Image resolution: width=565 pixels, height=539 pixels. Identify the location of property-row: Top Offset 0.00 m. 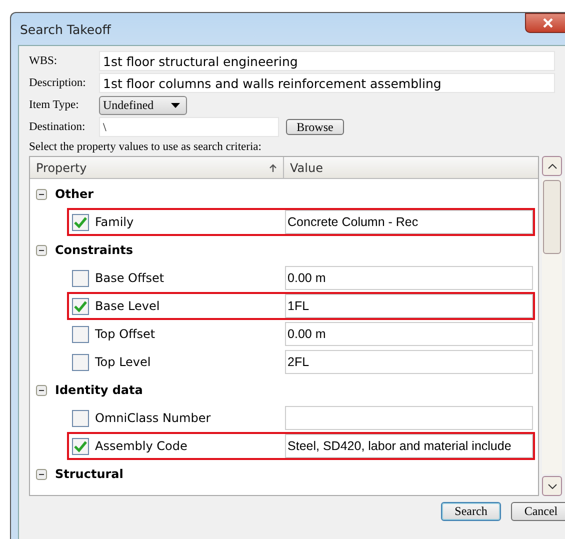
(301, 334).